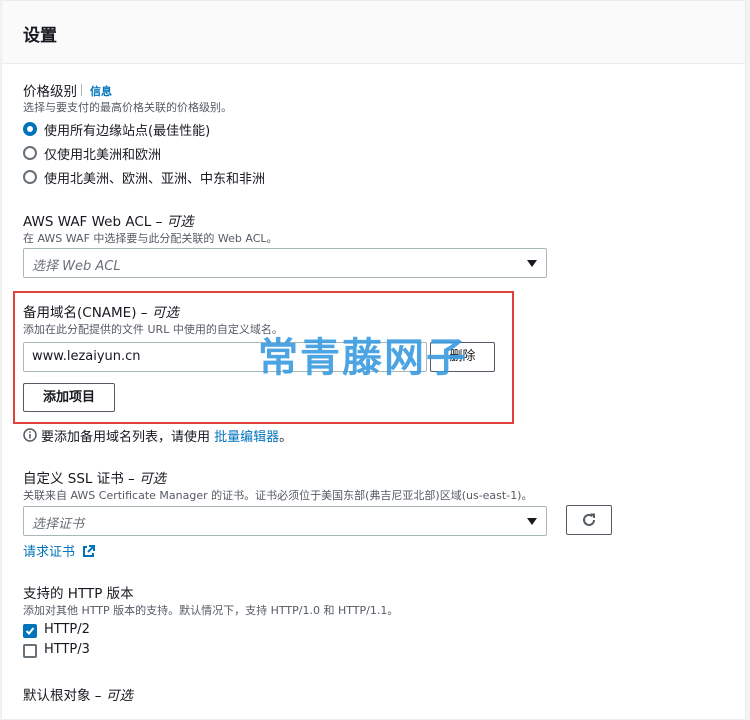 The image size is (750, 720). Describe the element at coordinates (30, 129) in the screenshot. I see `radio-all-edge-locations` at that location.